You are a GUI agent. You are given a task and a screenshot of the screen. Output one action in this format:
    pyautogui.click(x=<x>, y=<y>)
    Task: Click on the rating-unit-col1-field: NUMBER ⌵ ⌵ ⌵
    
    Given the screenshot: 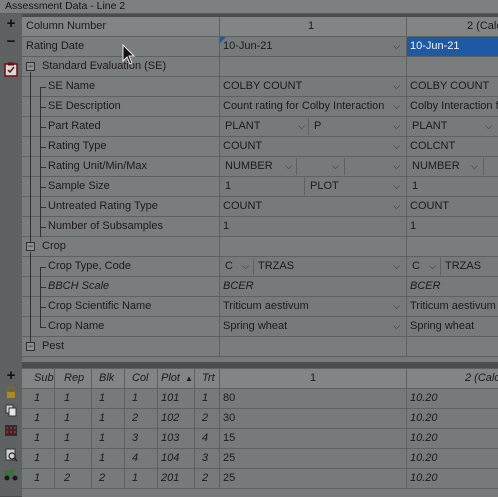 What is the action you would take?
    pyautogui.click(x=313, y=166)
    